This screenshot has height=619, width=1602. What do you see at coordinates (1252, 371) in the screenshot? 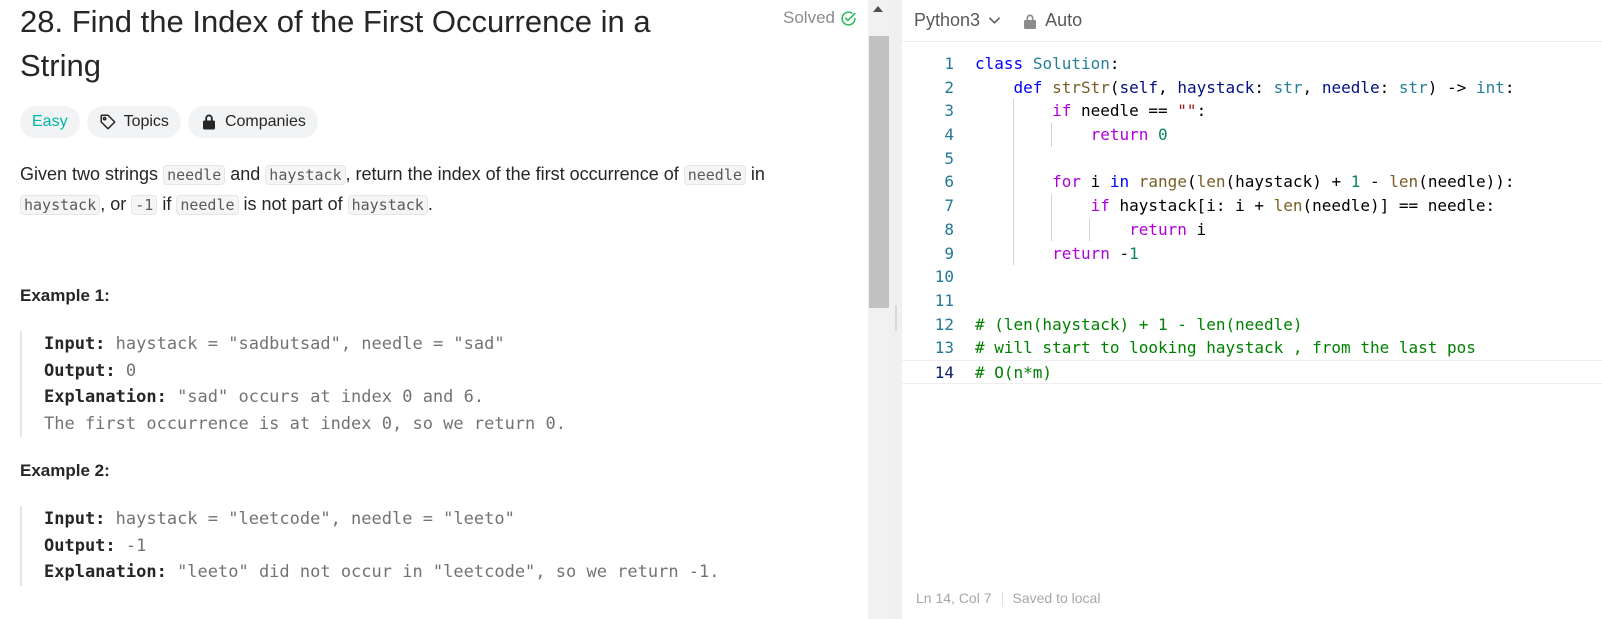
I see `code-line-current: 14 # O(n*m)` at bounding box center [1252, 371].